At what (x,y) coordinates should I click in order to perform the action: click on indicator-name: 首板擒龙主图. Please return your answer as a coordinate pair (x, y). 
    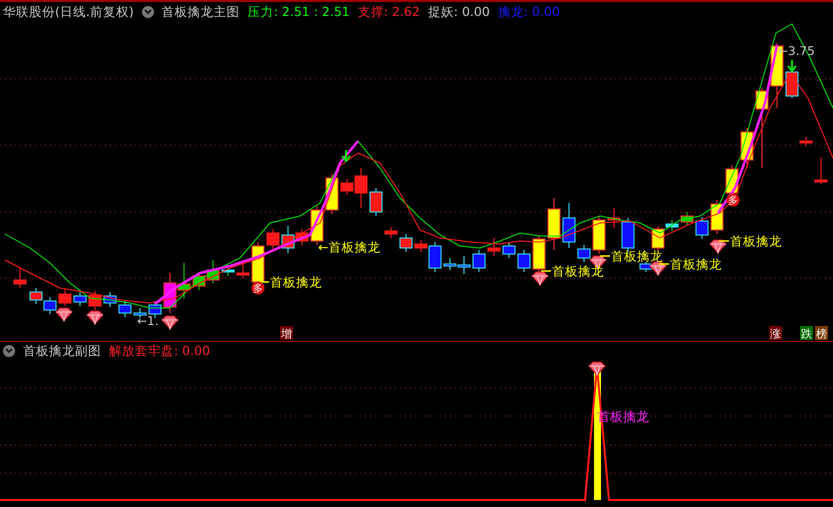
    Looking at the image, I should click on (201, 11).